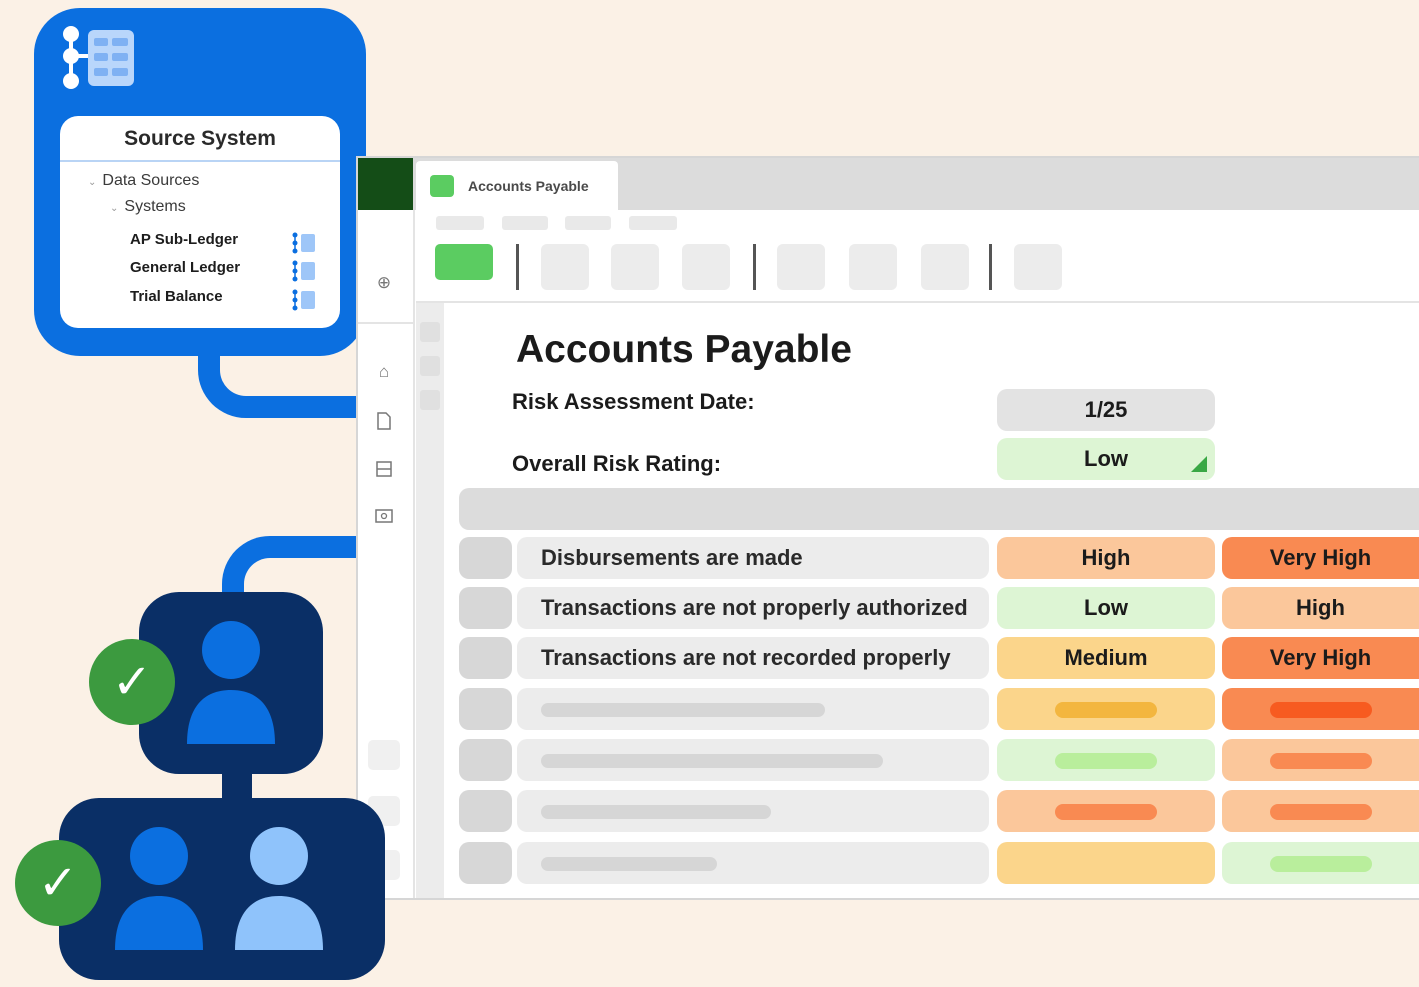 The height and width of the screenshot is (987, 1419). What do you see at coordinates (939, 509) in the screenshot?
I see `table-header-band` at bounding box center [939, 509].